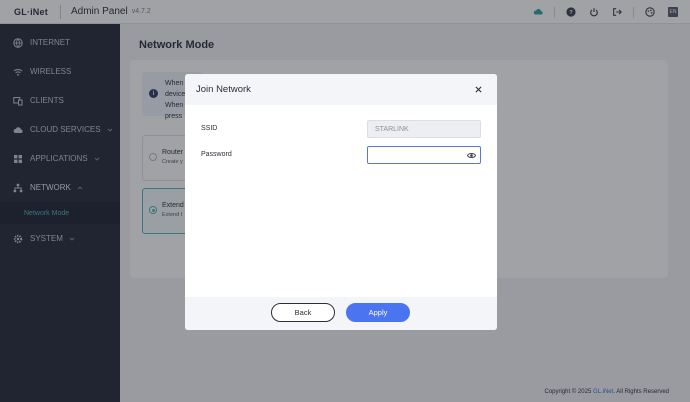 This screenshot has height=402, width=690. What do you see at coordinates (303, 312) in the screenshot?
I see `back-button: Back` at bounding box center [303, 312].